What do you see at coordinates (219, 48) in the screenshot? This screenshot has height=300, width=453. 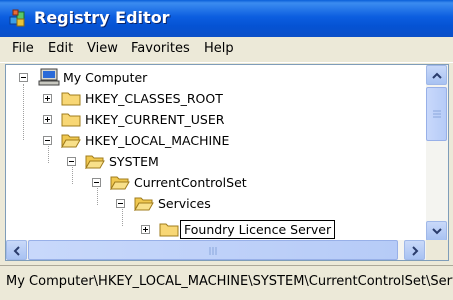 I see `menu-help: Help` at bounding box center [219, 48].